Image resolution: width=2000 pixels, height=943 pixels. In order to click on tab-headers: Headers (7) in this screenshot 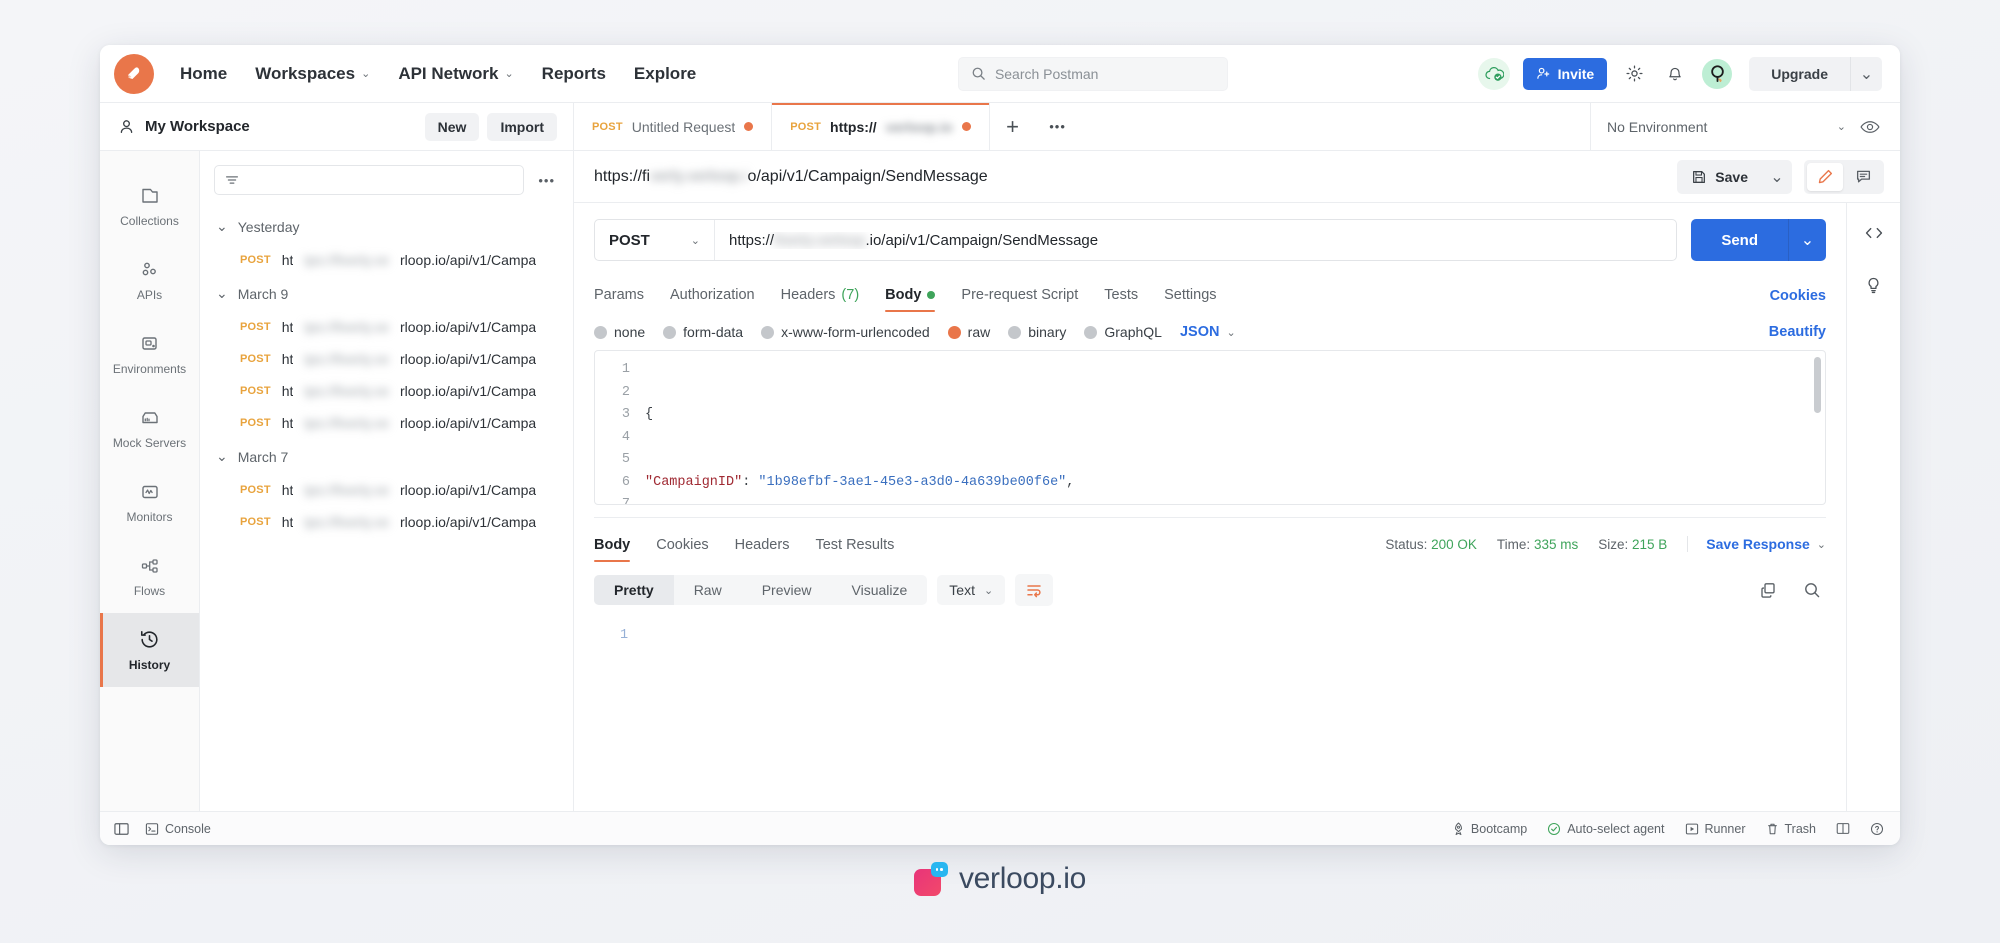, I will do `click(820, 295)`.